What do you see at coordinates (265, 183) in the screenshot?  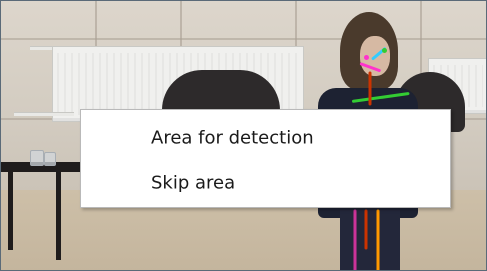 I see `menu-item-skip-area: Skip area` at bounding box center [265, 183].